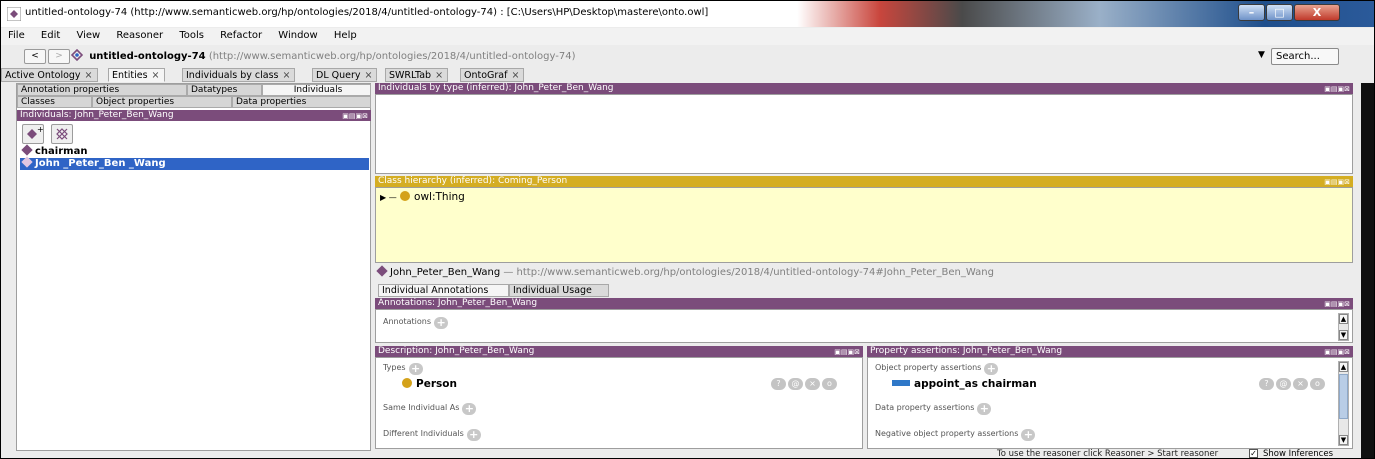 This screenshot has width=1375, height=459. What do you see at coordinates (35, 56) in the screenshot?
I see `back-button: <` at bounding box center [35, 56].